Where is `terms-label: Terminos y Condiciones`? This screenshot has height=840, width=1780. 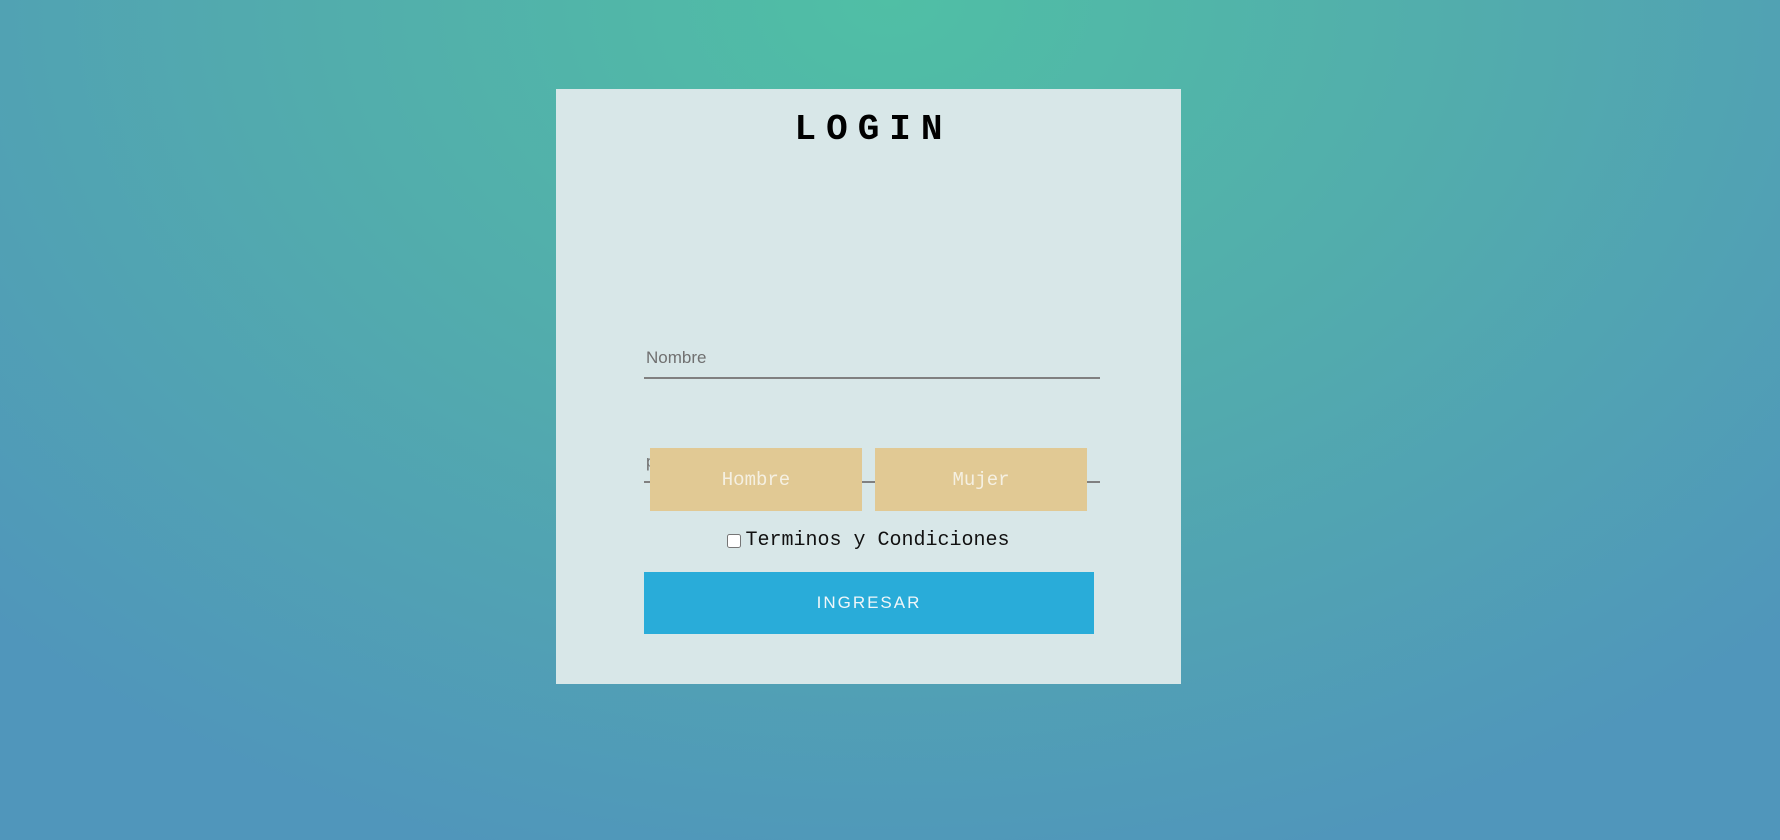
terms-label: Terminos y Condiciones is located at coordinates (877, 540).